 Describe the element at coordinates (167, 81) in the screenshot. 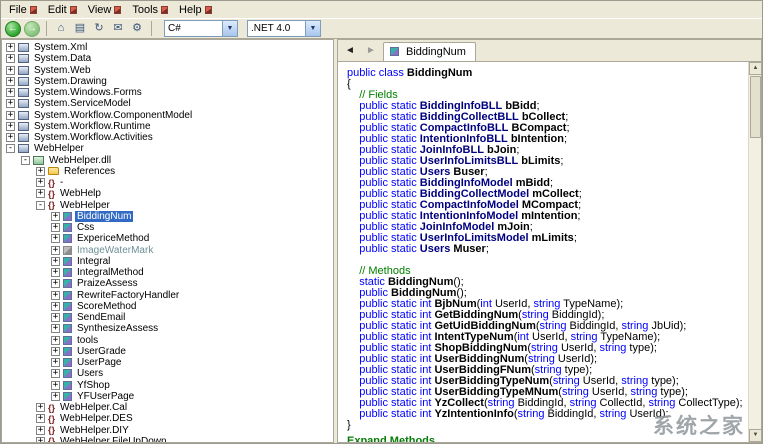

I see `tree-item-system-drawing: + System.Drawing` at that location.